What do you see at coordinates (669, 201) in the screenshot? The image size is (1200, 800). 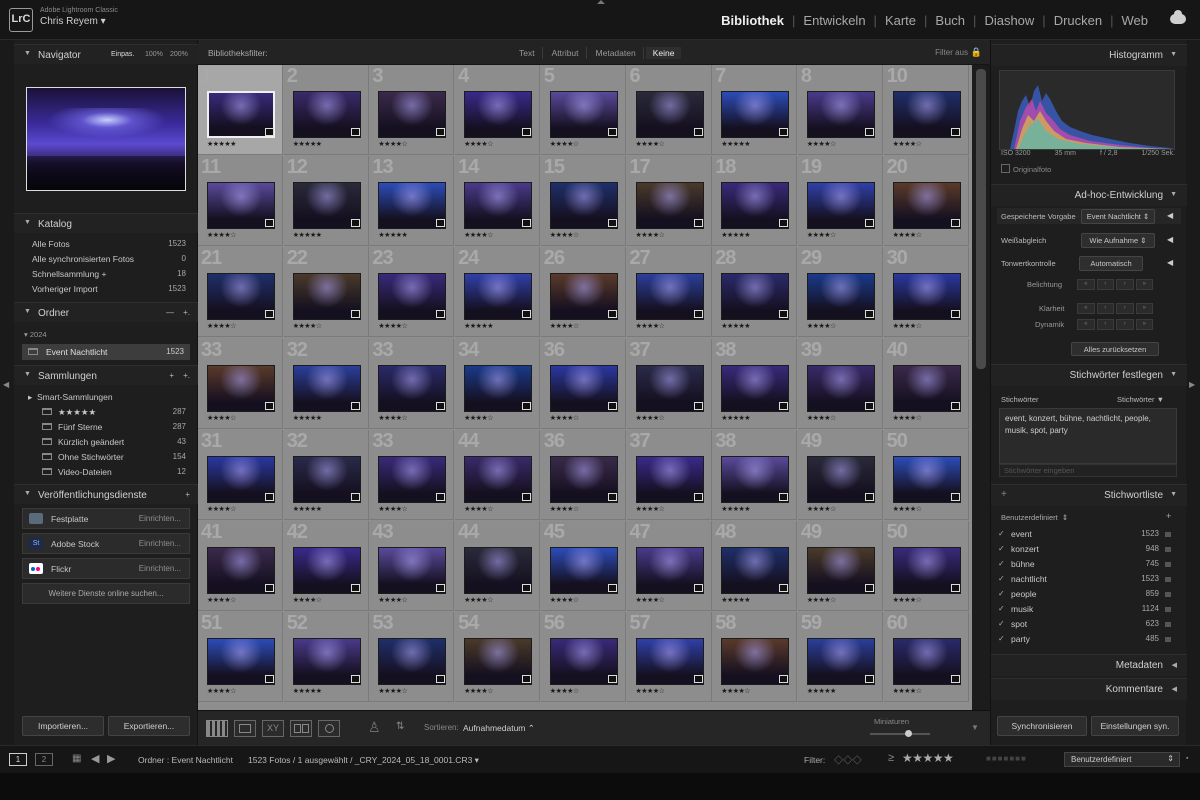 I see `grid-cell: 17 ★★★★☆` at bounding box center [669, 201].